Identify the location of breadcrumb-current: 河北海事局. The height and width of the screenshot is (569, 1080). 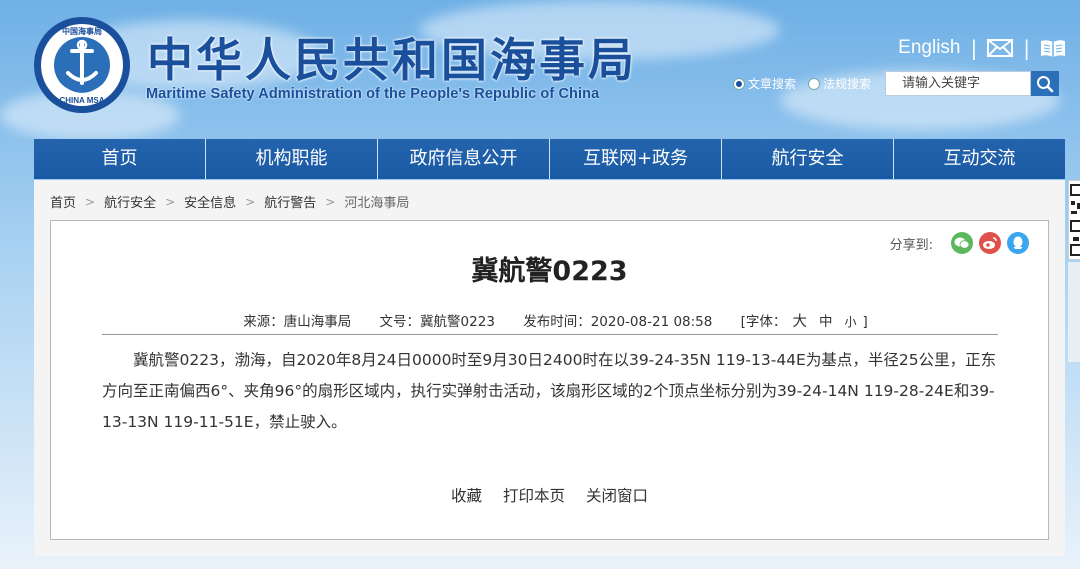
(376, 201).